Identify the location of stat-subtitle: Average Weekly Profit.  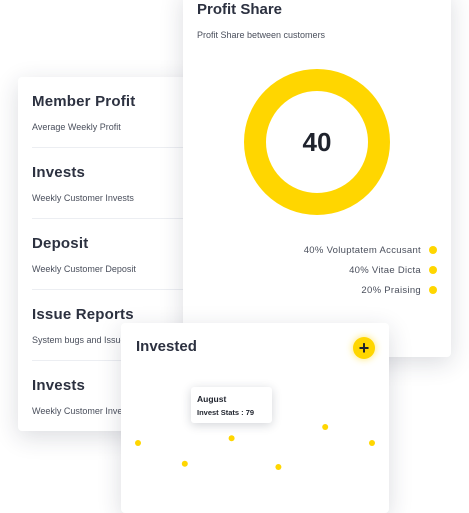
(76, 127).